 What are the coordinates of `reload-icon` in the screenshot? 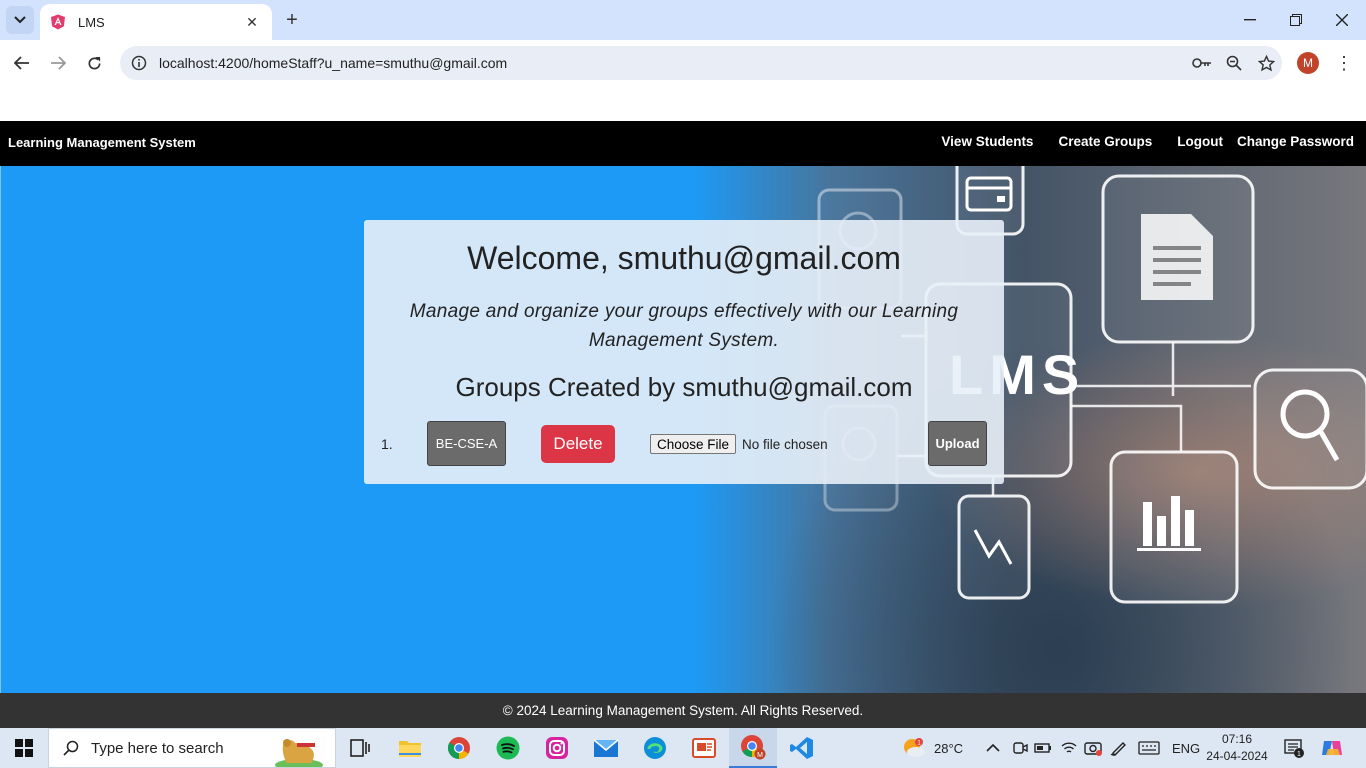 It's located at (94, 62).